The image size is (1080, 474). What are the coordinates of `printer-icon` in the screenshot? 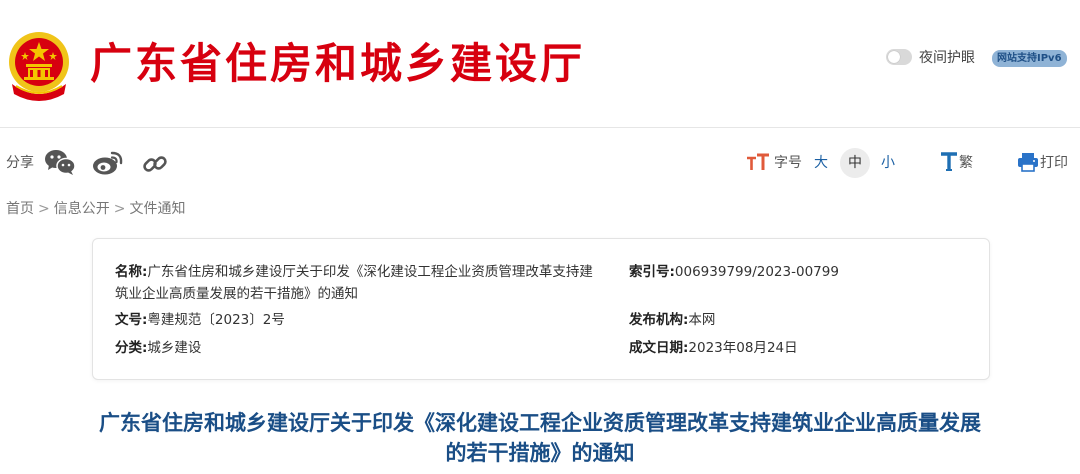 It's located at (1028, 162).